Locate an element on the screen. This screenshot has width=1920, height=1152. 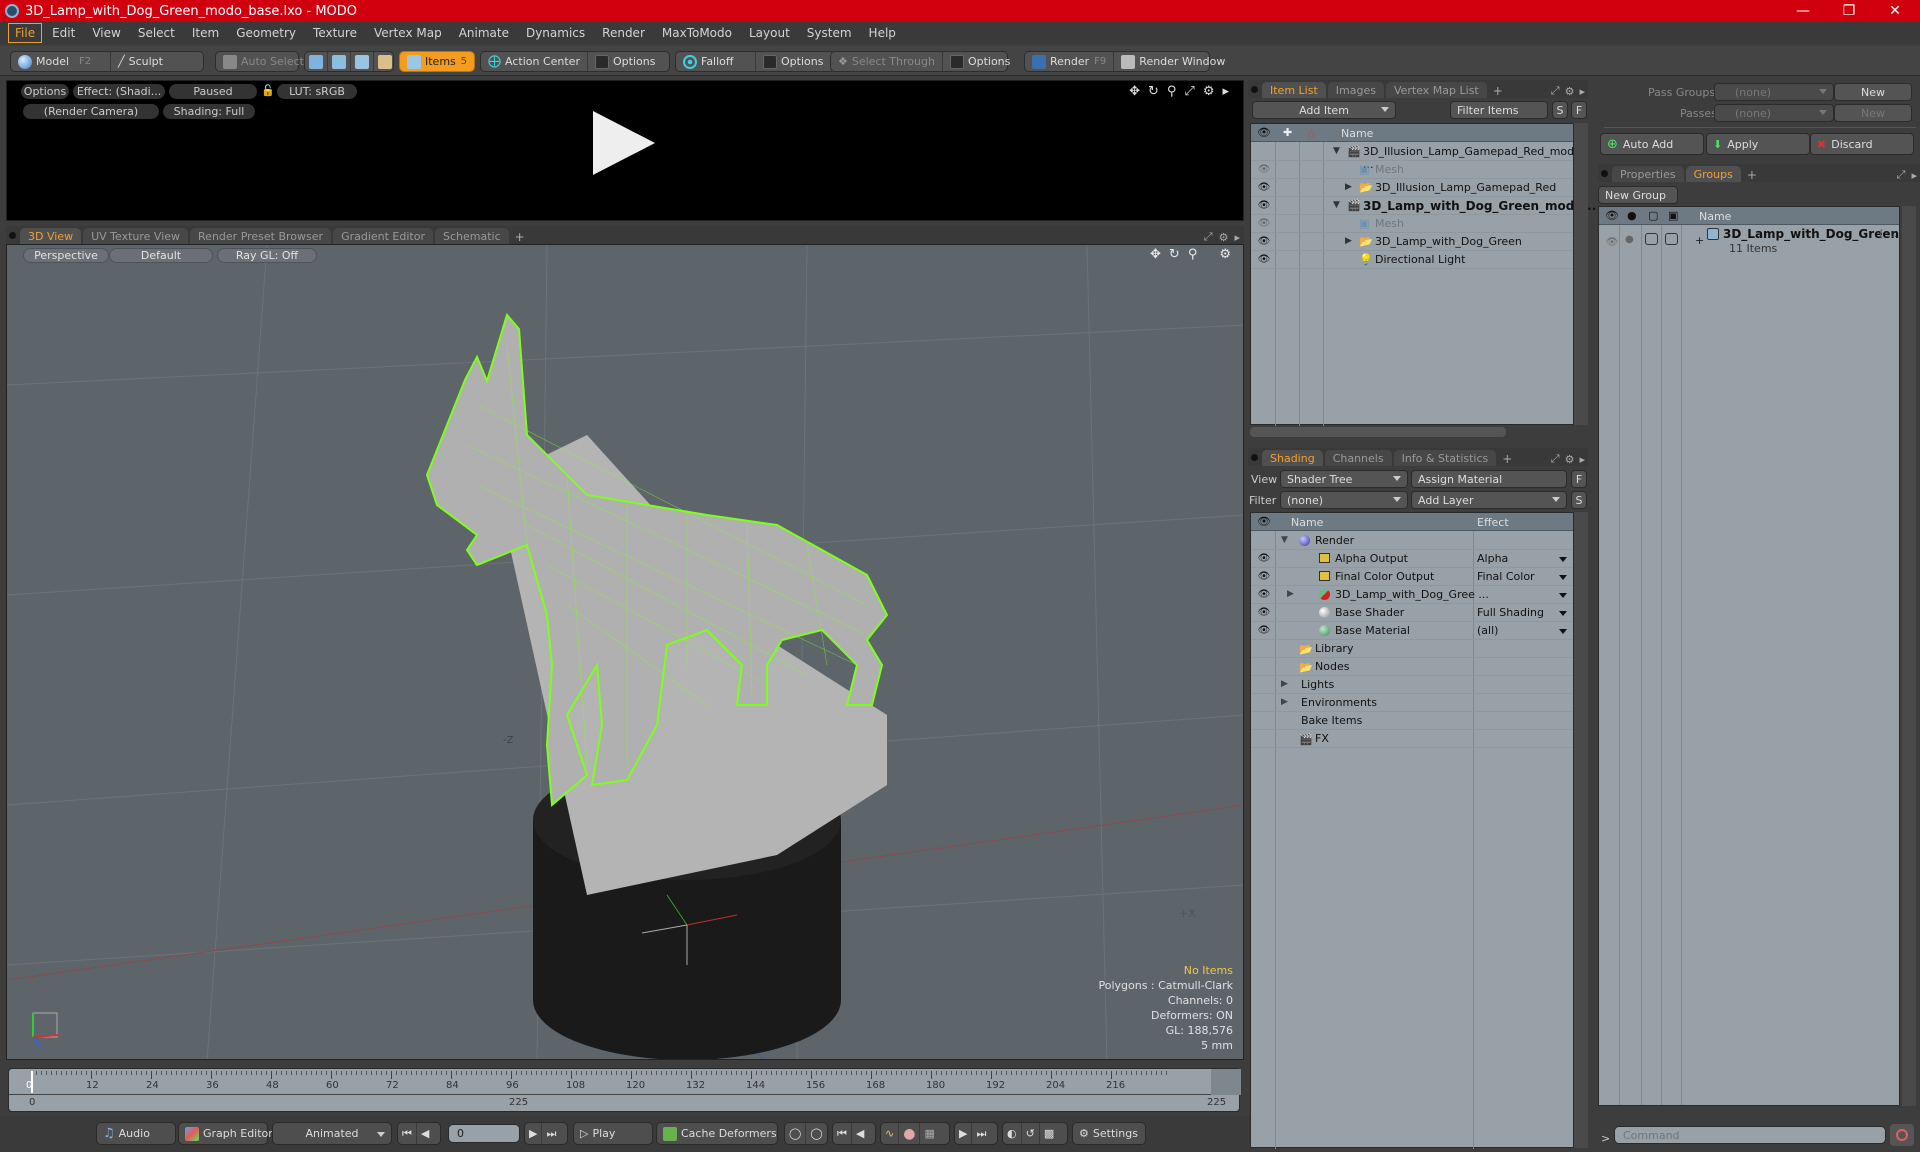
record-macro-button is located at coordinates (1902, 1135).